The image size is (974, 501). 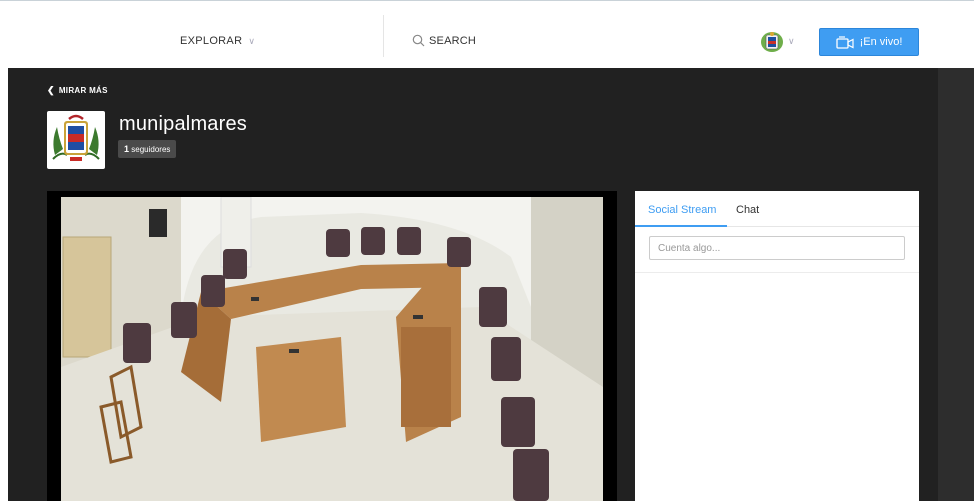 What do you see at coordinates (211, 41) in the screenshot?
I see `explore-label: EXPLORAR` at bounding box center [211, 41].